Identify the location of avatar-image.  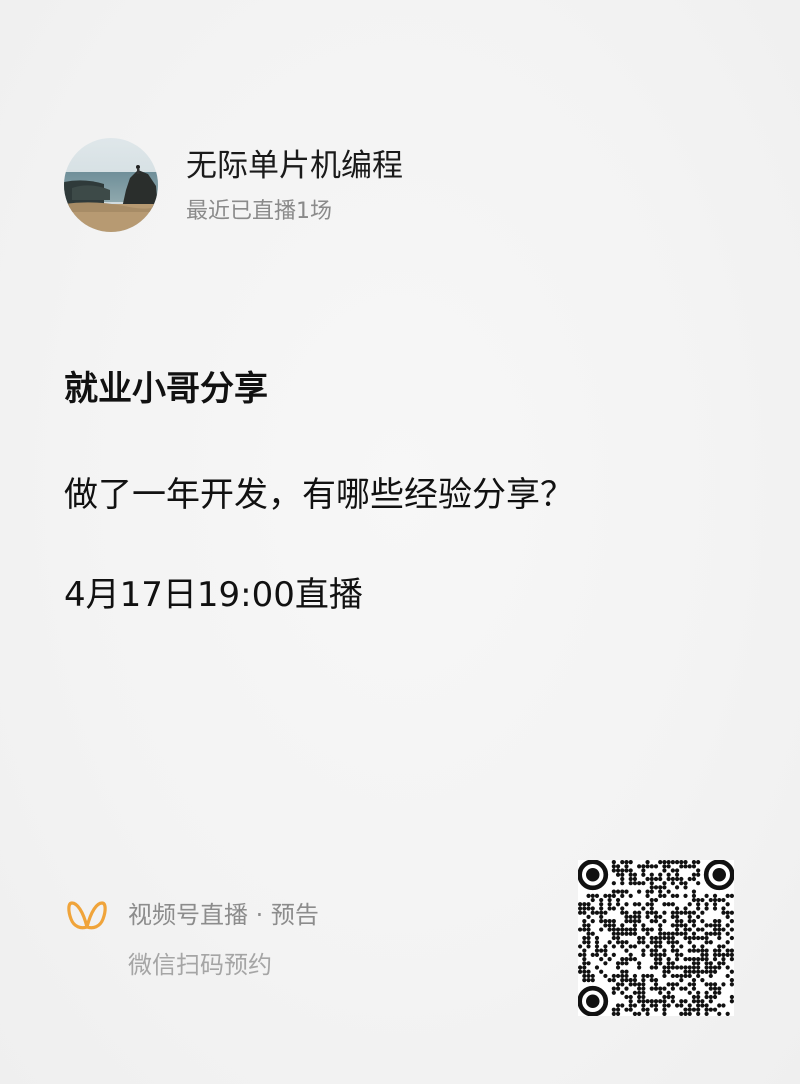
(111, 185).